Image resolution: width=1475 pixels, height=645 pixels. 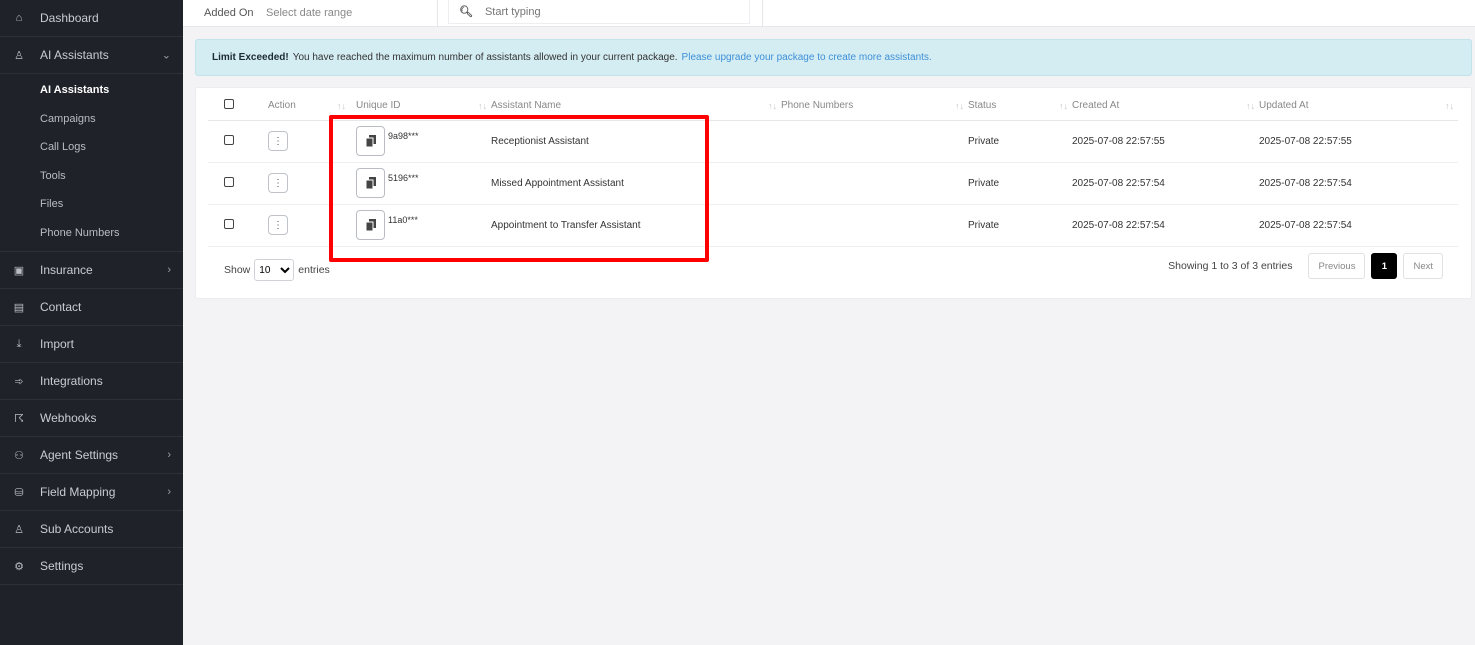 What do you see at coordinates (423, 183) in the screenshot?
I see `row-uid-cell: 5196***` at bounding box center [423, 183].